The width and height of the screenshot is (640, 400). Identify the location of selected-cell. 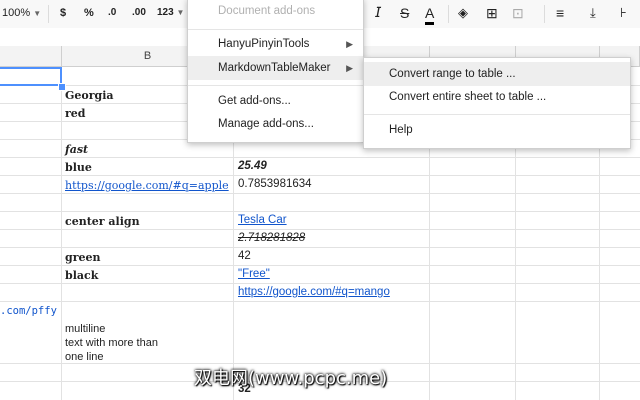
(31, 76).